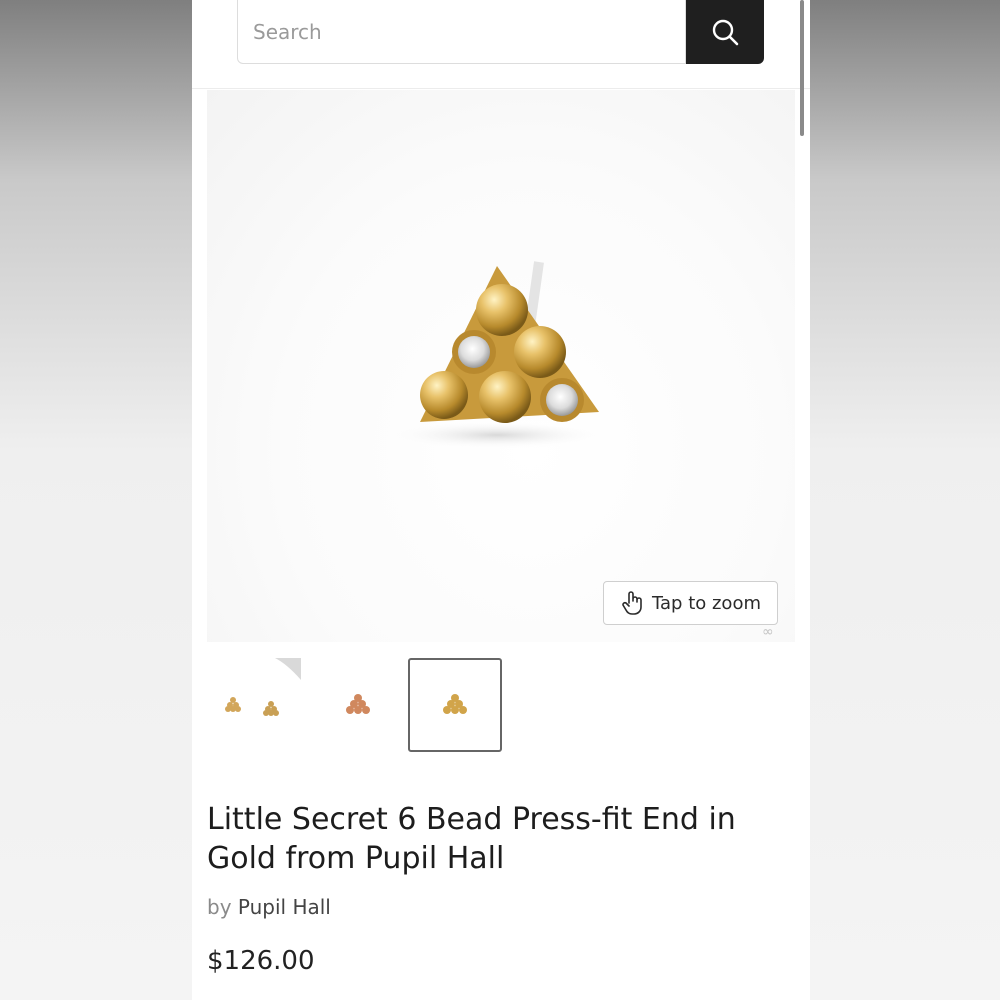 Image resolution: width=1000 pixels, height=1000 pixels. Describe the element at coordinates (768, 632) in the screenshot. I see `infinity-logo-icon: ∞` at that location.